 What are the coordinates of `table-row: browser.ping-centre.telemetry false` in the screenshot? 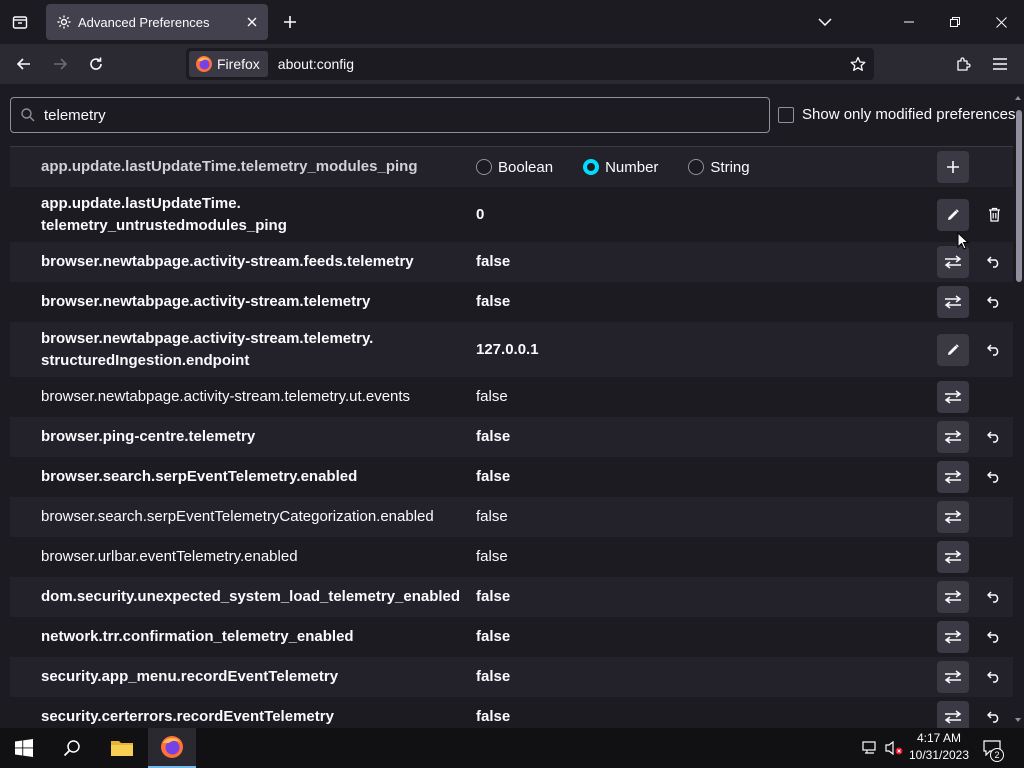 It's located at (511, 437).